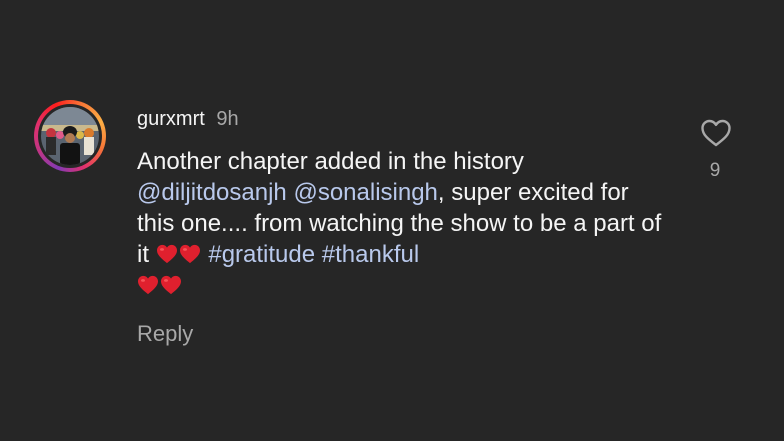 The image size is (784, 441). I want to click on like-count: 9, so click(715, 170).